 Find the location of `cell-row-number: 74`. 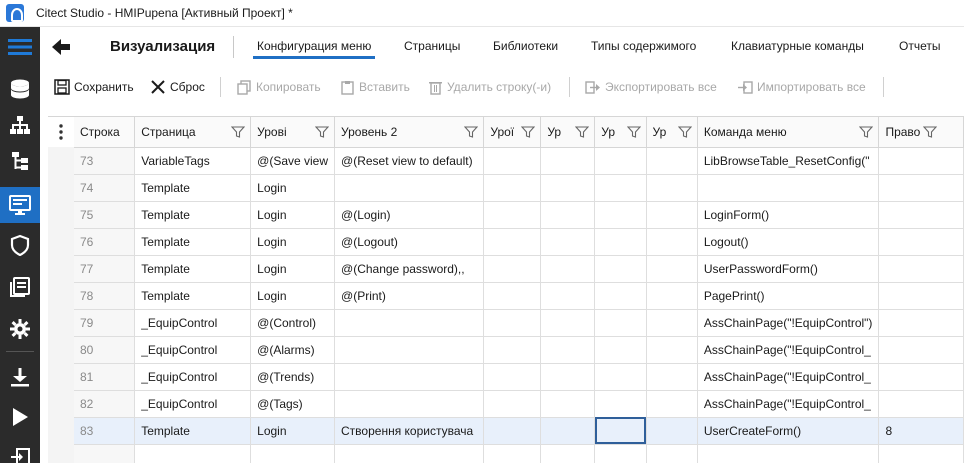

cell-row-number: 74 is located at coordinates (105, 188).